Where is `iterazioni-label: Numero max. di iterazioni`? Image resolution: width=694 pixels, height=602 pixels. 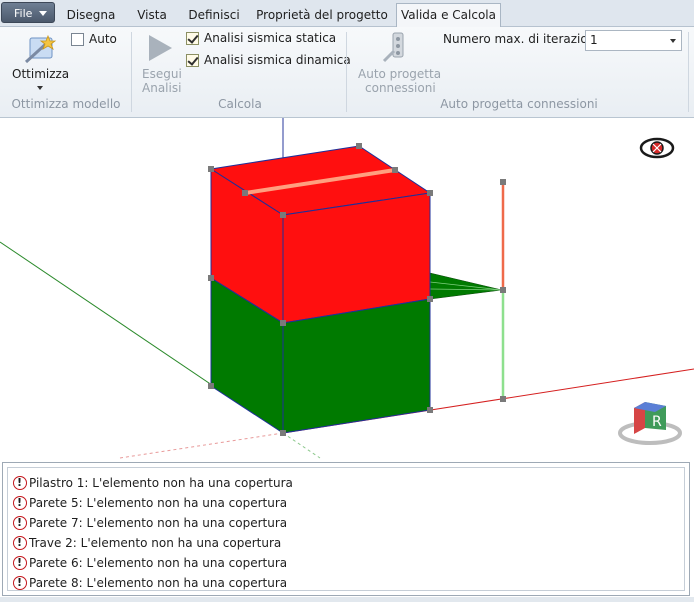 iterazioni-label: Numero max. di iterazioni is located at coordinates (521, 39).